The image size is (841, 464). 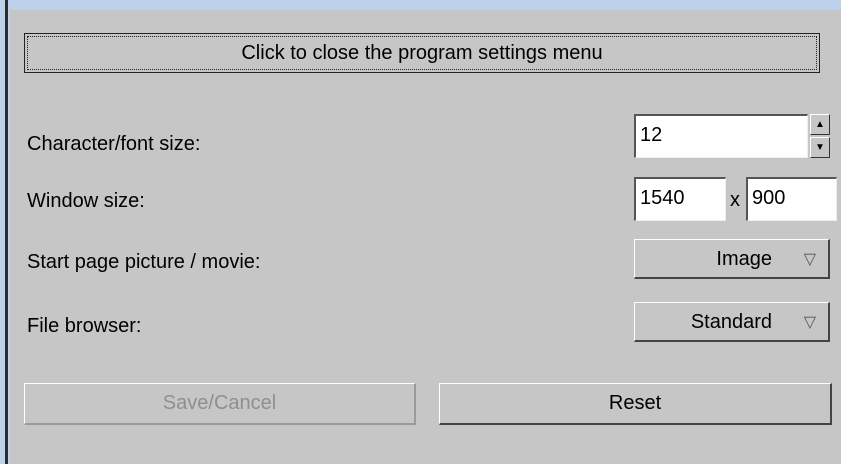 What do you see at coordinates (744, 259) in the screenshot?
I see `start-page-selected: Image` at bounding box center [744, 259].